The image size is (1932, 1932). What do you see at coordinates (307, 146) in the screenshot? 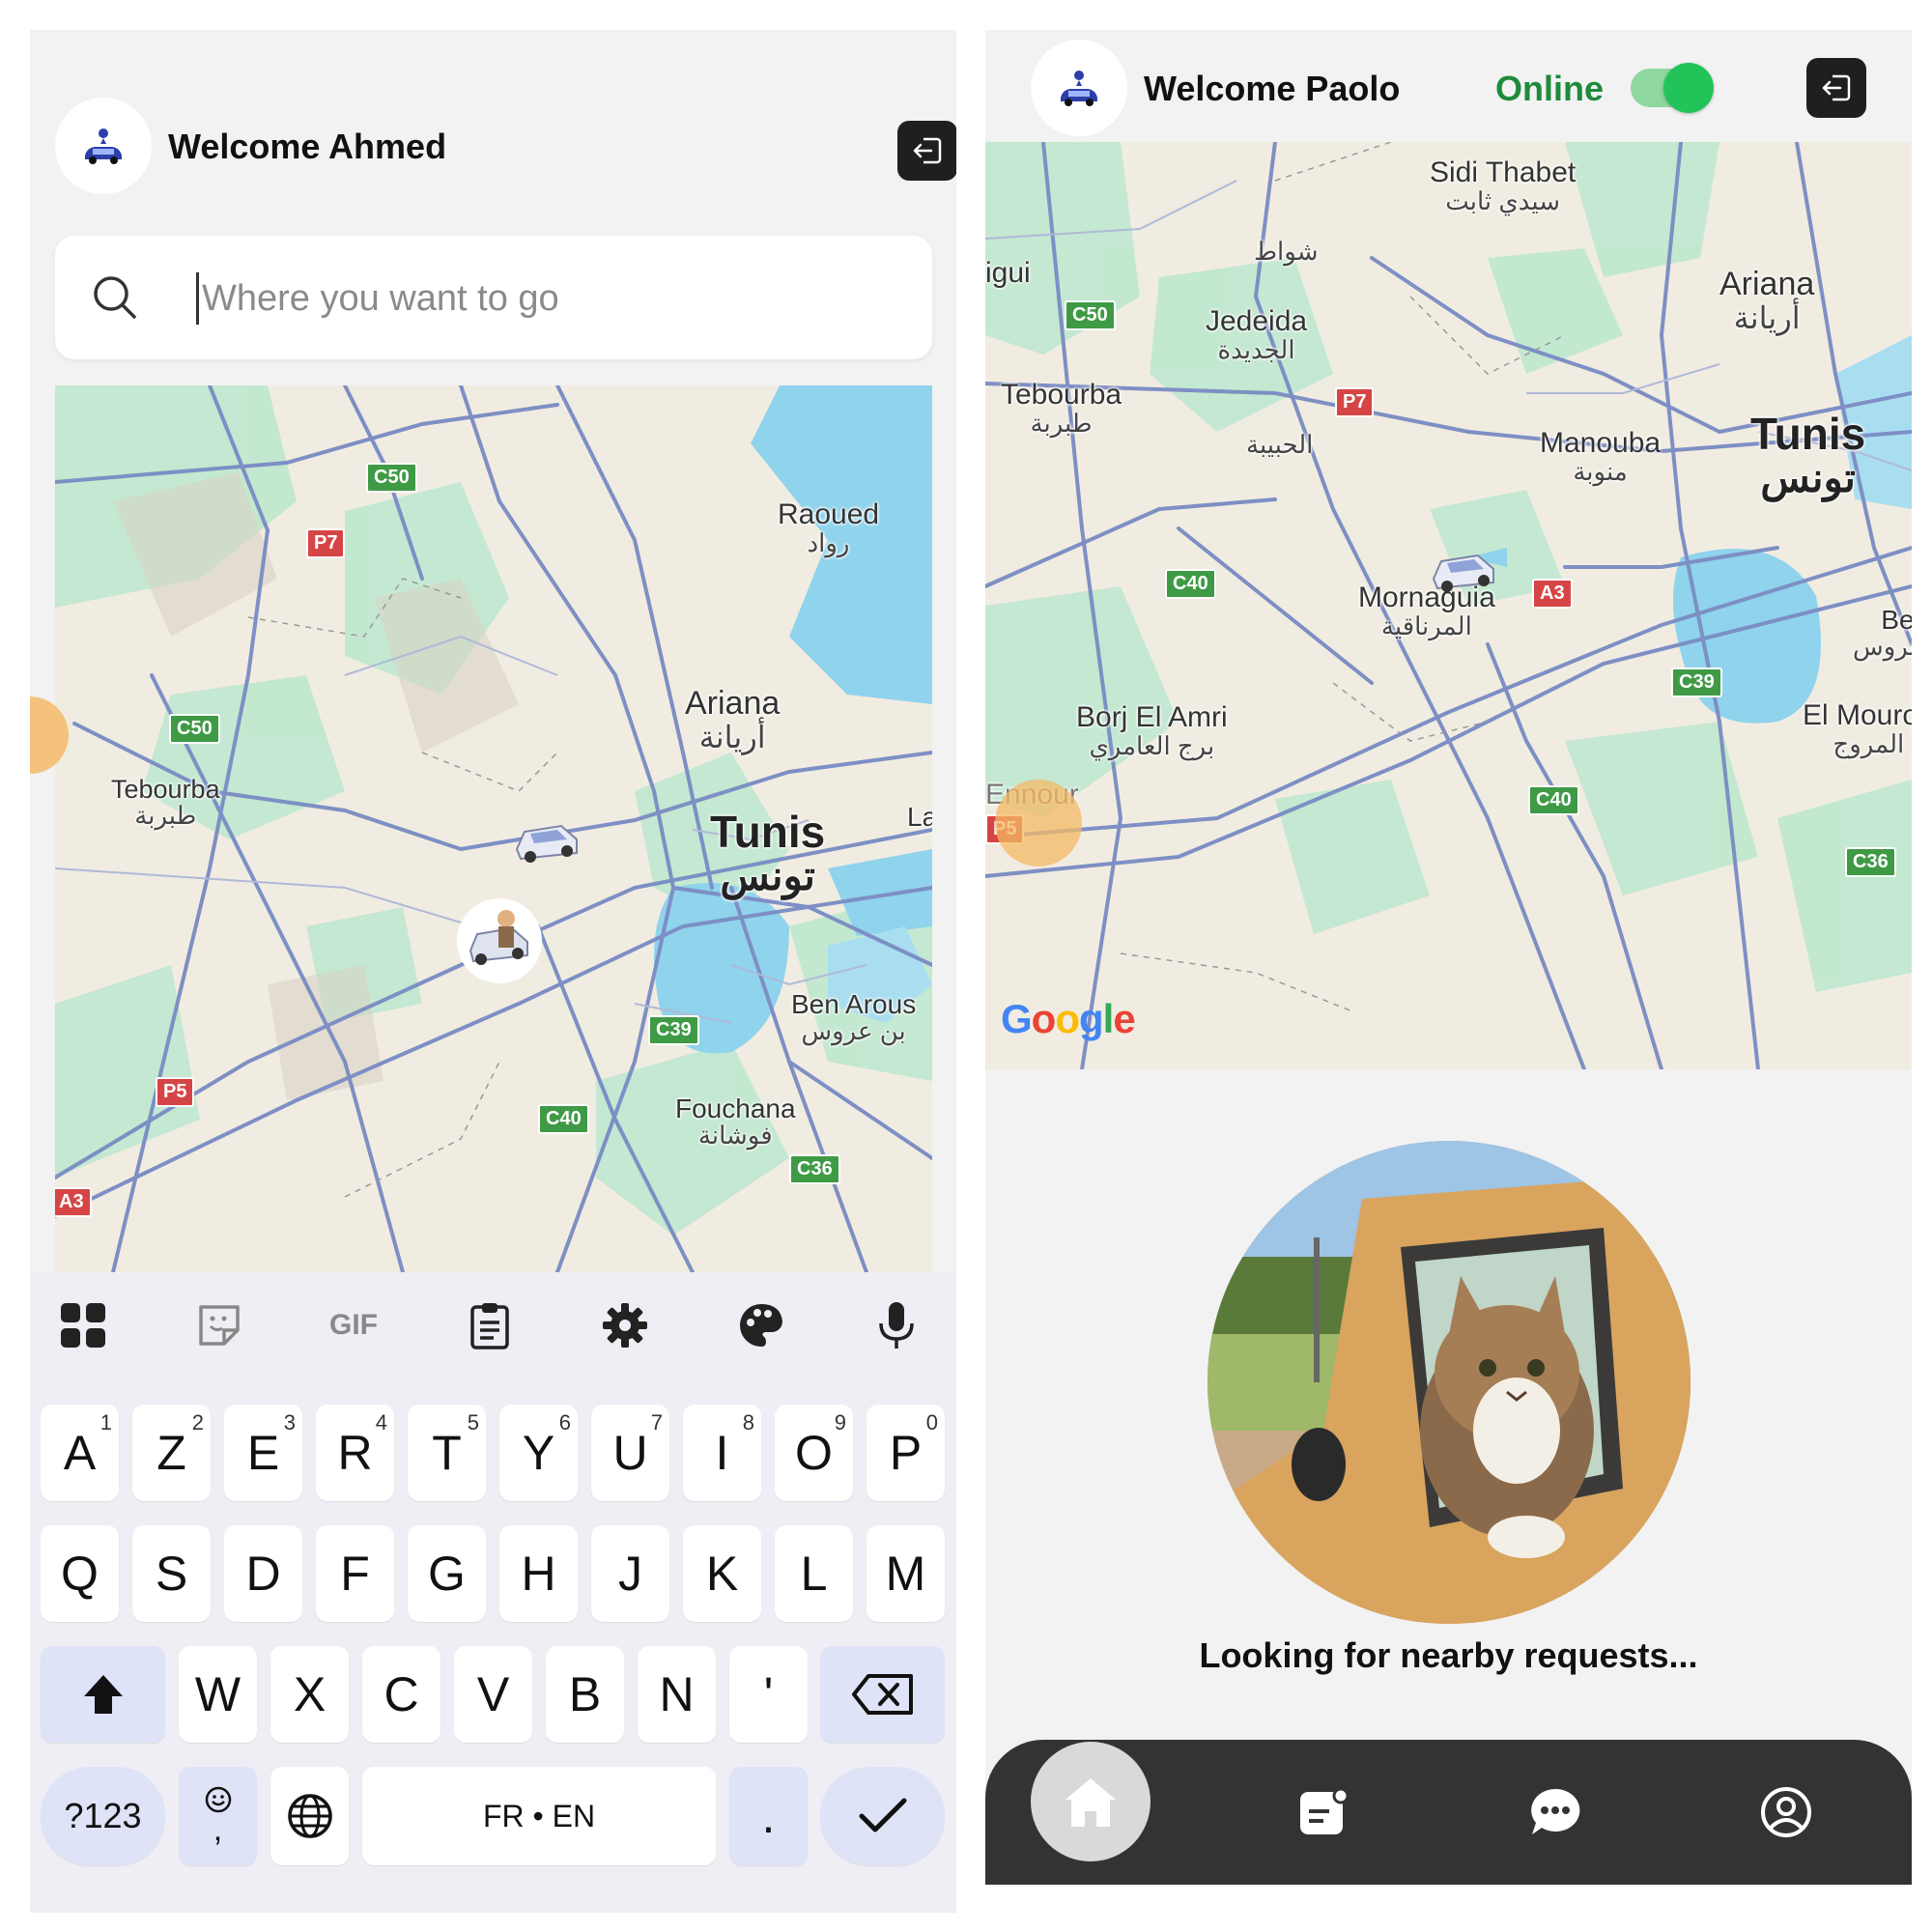
I see `welcome-text: Welcome Ahmed` at bounding box center [307, 146].